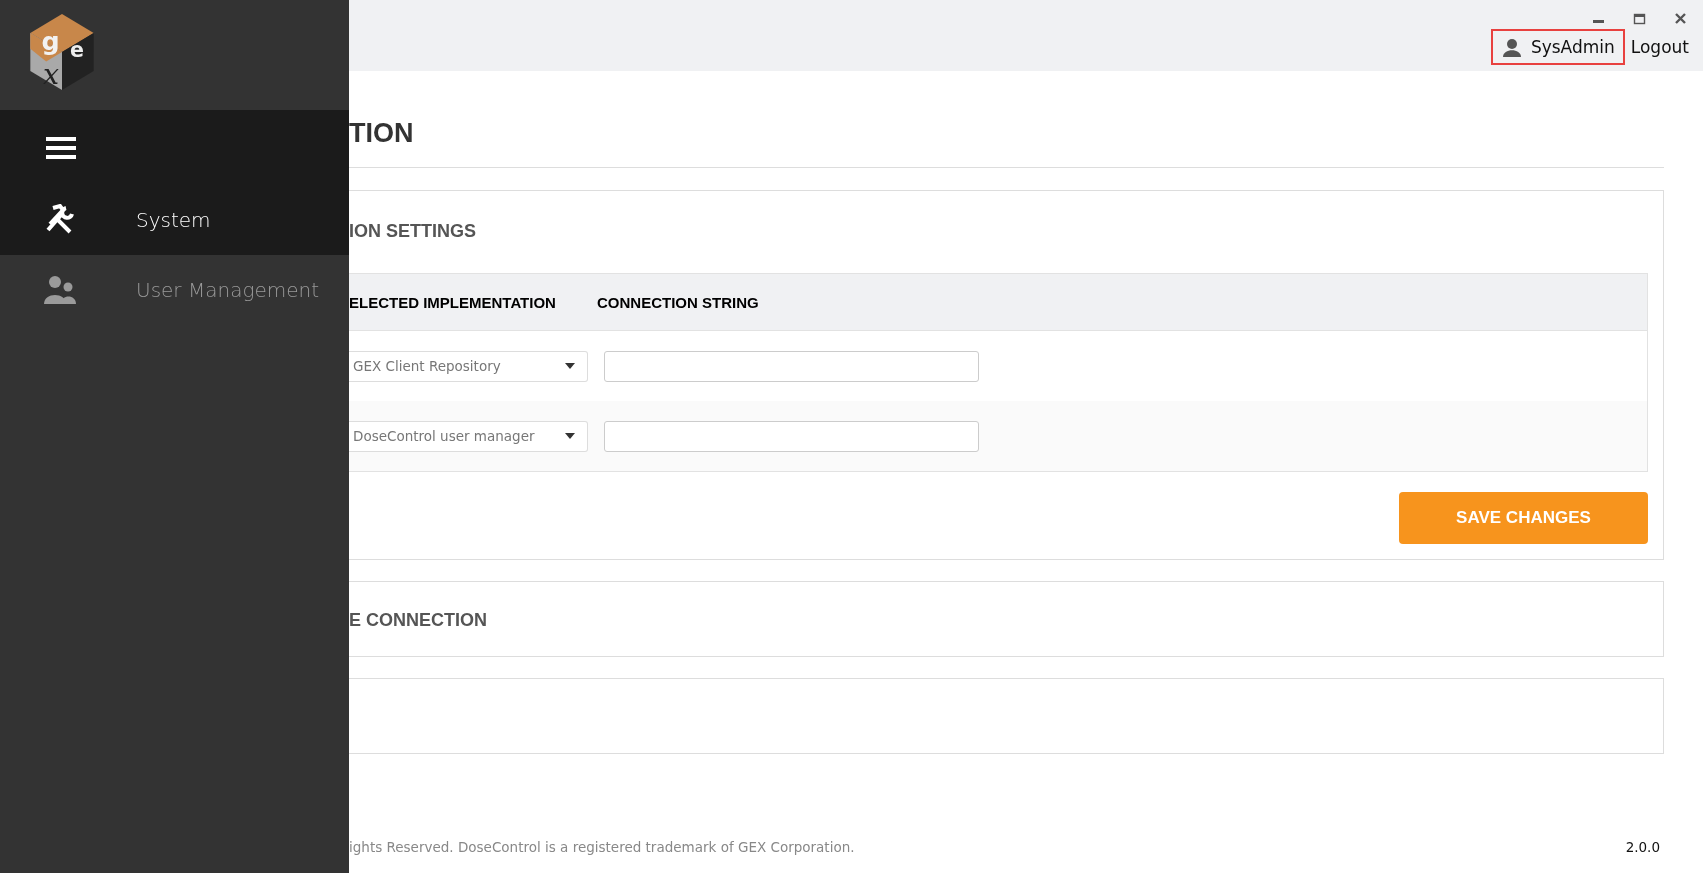 This screenshot has height=873, width=1703. I want to click on sidebar-item: User Management, so click(174, 290).